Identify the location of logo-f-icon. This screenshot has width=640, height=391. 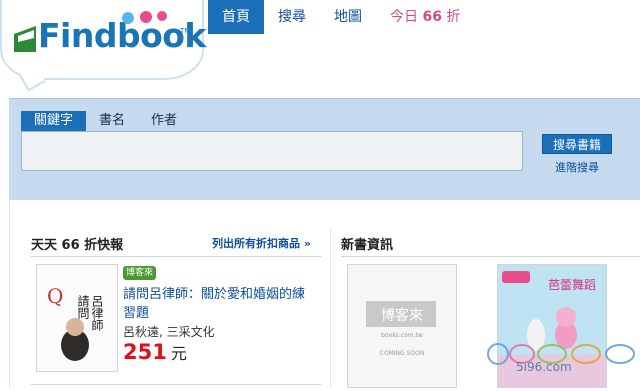
(25, 39).